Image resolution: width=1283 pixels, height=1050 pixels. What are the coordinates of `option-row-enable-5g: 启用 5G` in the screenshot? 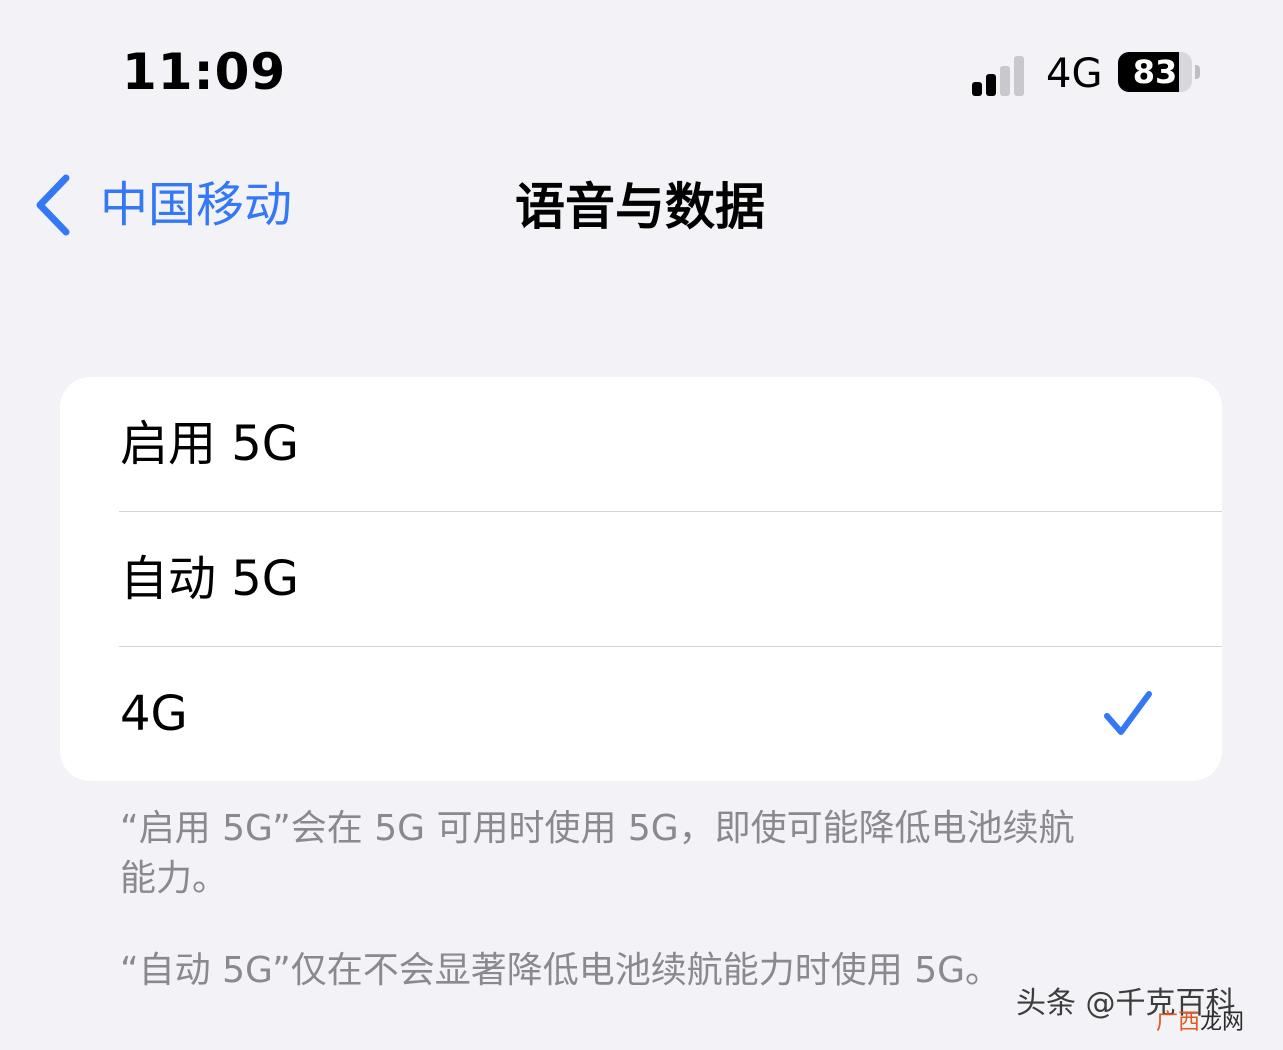 It's located at (641, 444).